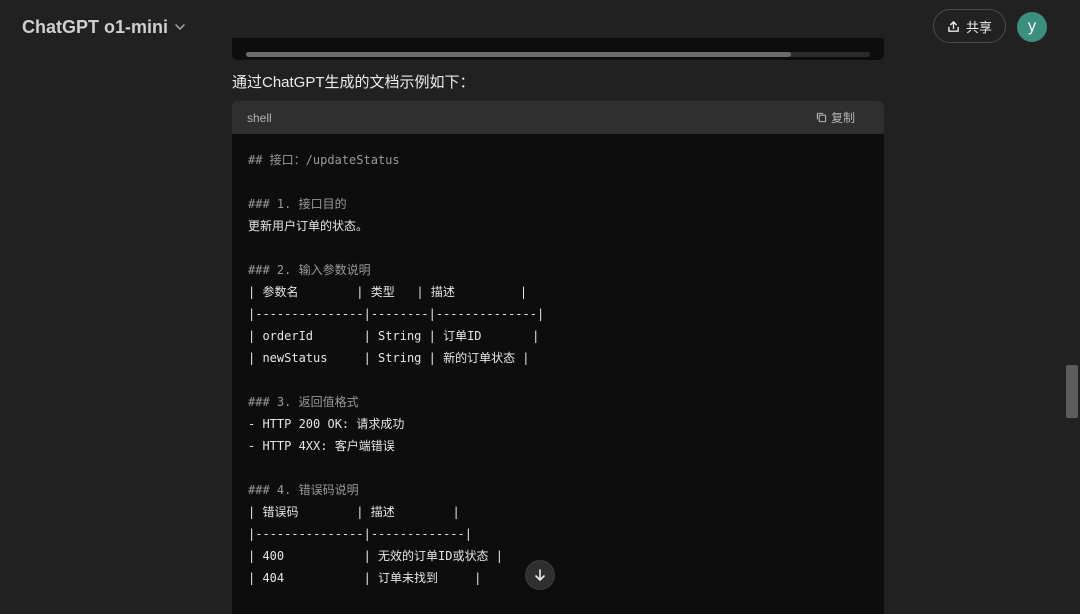  What do you see at coordinates (303, 490) in the screenshot?
I see `code-line: ### 4. 错误码说明` at bounding box center [303, 490].